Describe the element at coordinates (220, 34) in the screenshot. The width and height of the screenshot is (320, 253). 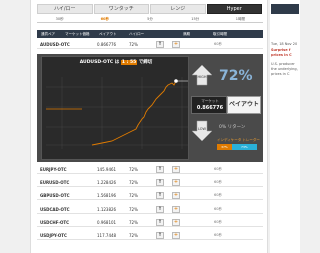
I see `col-time: 取引時間` at that location.